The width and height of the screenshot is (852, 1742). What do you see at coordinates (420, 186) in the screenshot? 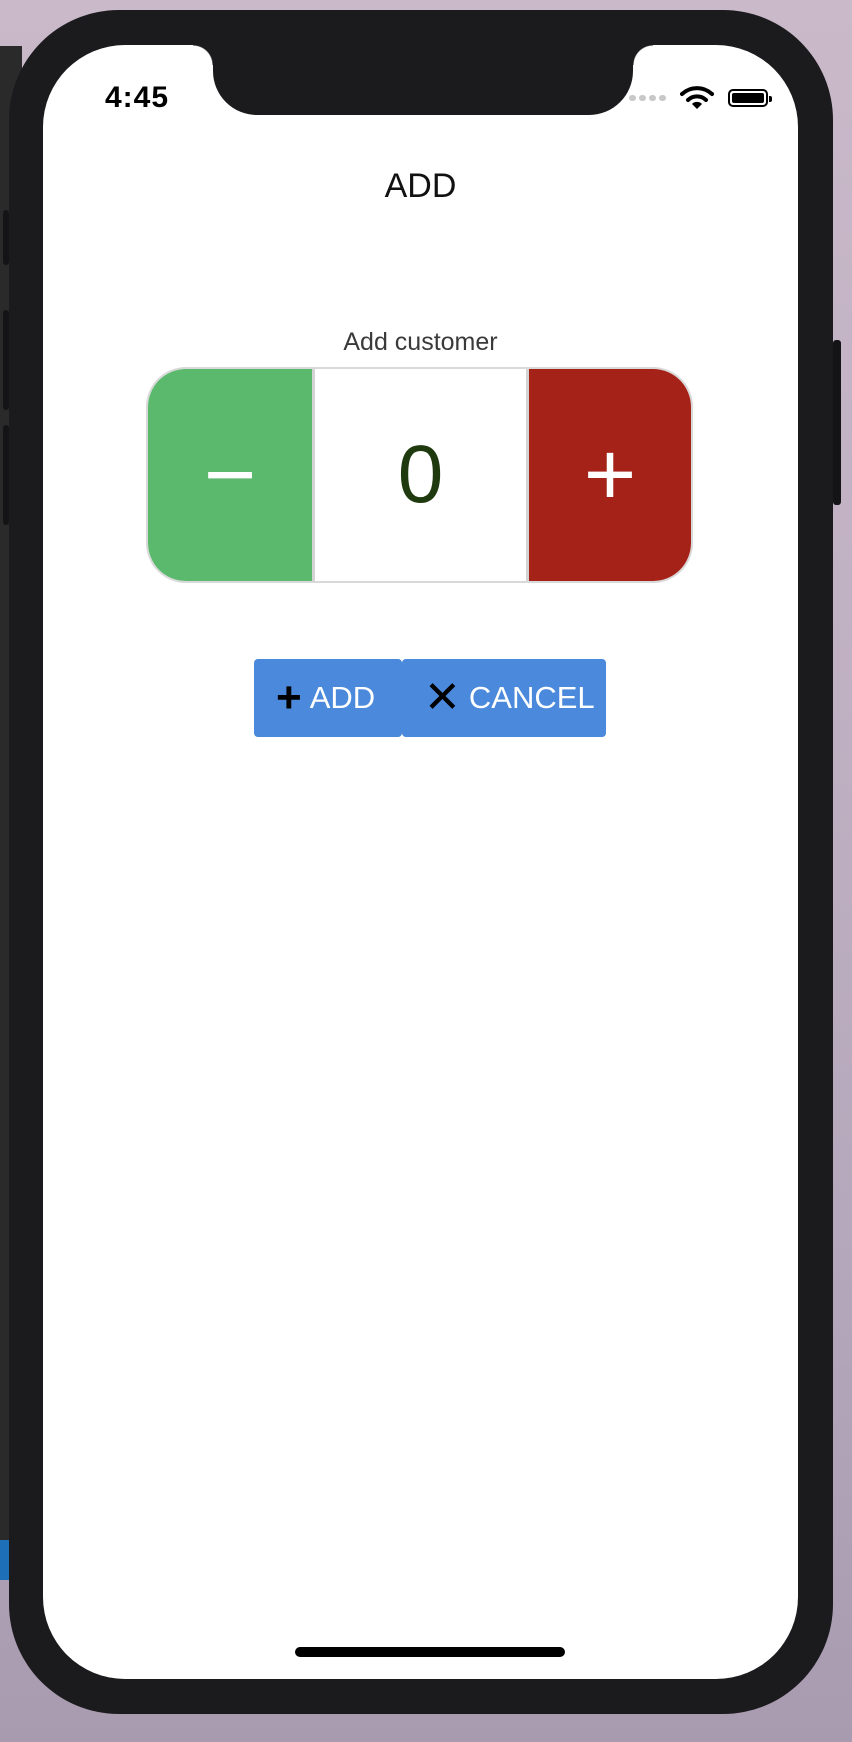
I see `page-title: ADD` at bounding box center [420, 186].